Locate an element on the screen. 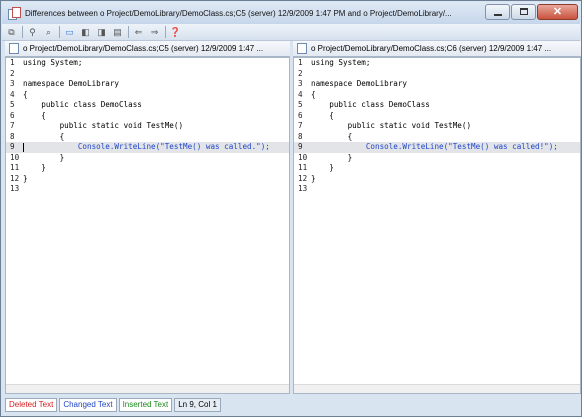 Image resolution: width=584 pixels, height=419 pixels. find-next-icon: ⌕ is located at coordinates (48, 32).